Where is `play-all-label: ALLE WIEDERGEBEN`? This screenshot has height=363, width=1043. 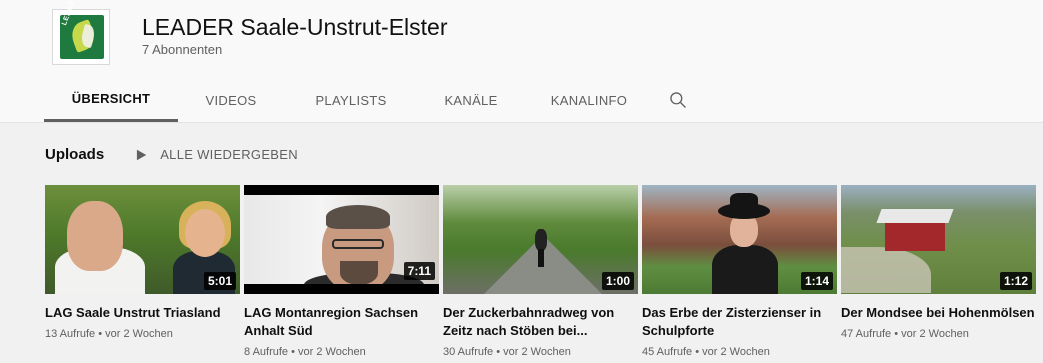
play-all-label: ALLE WIEDERGEBEN is located at coordinates (229, 154).